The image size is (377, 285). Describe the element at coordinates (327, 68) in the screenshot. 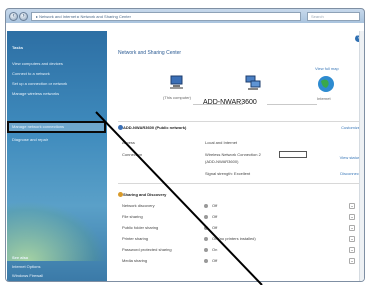

I see `full-map-link: View full map` at that location.